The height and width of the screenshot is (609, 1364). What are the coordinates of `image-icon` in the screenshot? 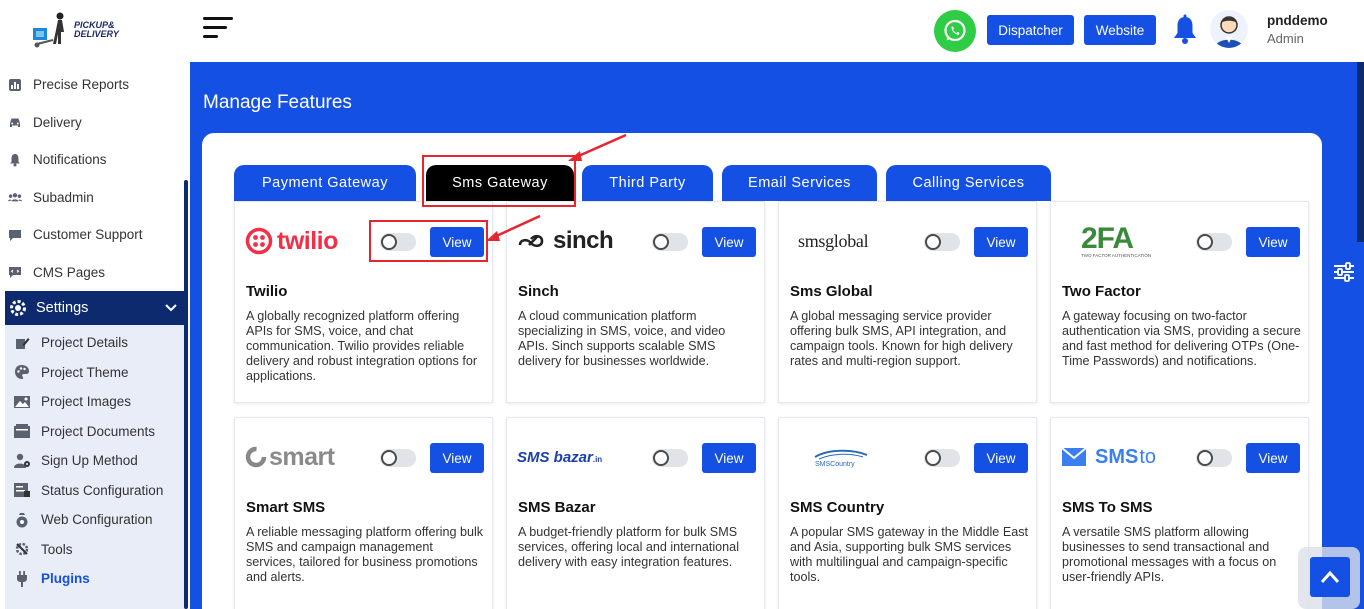 It's located at (22, 402).